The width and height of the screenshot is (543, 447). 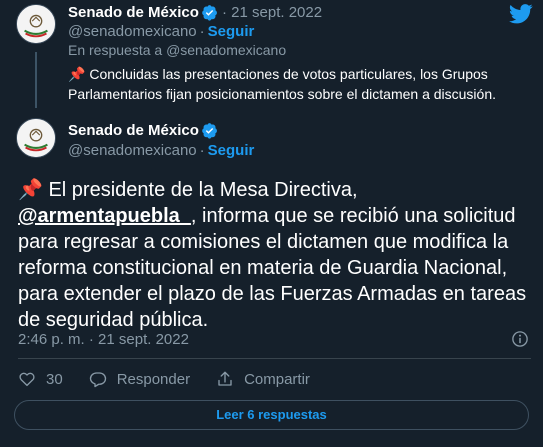 What do you see at coordinates (133, 130) in the screenshot?
I see `main-author-name: Senado de México` at bounding box center [133, 130].